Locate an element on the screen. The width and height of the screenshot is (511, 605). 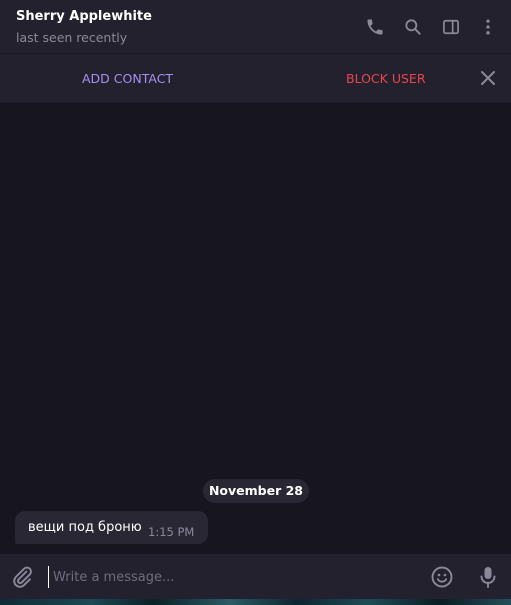
message-input is located at coordinates (230, 577).